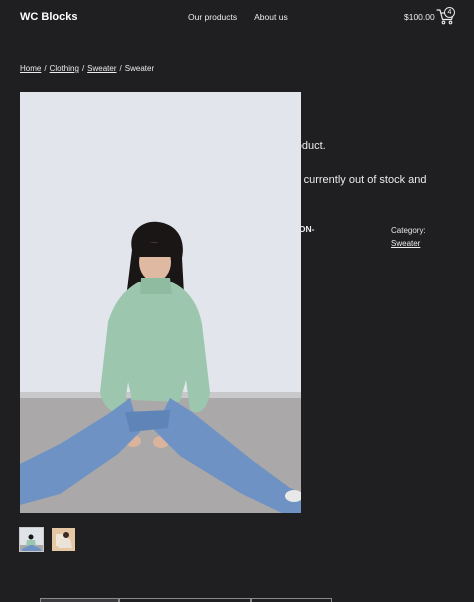 The image size is (474, 602). What do you see at coordinates (79, 600) in the screenshot?
I see `tab-description` at bounding box center [79, 600].